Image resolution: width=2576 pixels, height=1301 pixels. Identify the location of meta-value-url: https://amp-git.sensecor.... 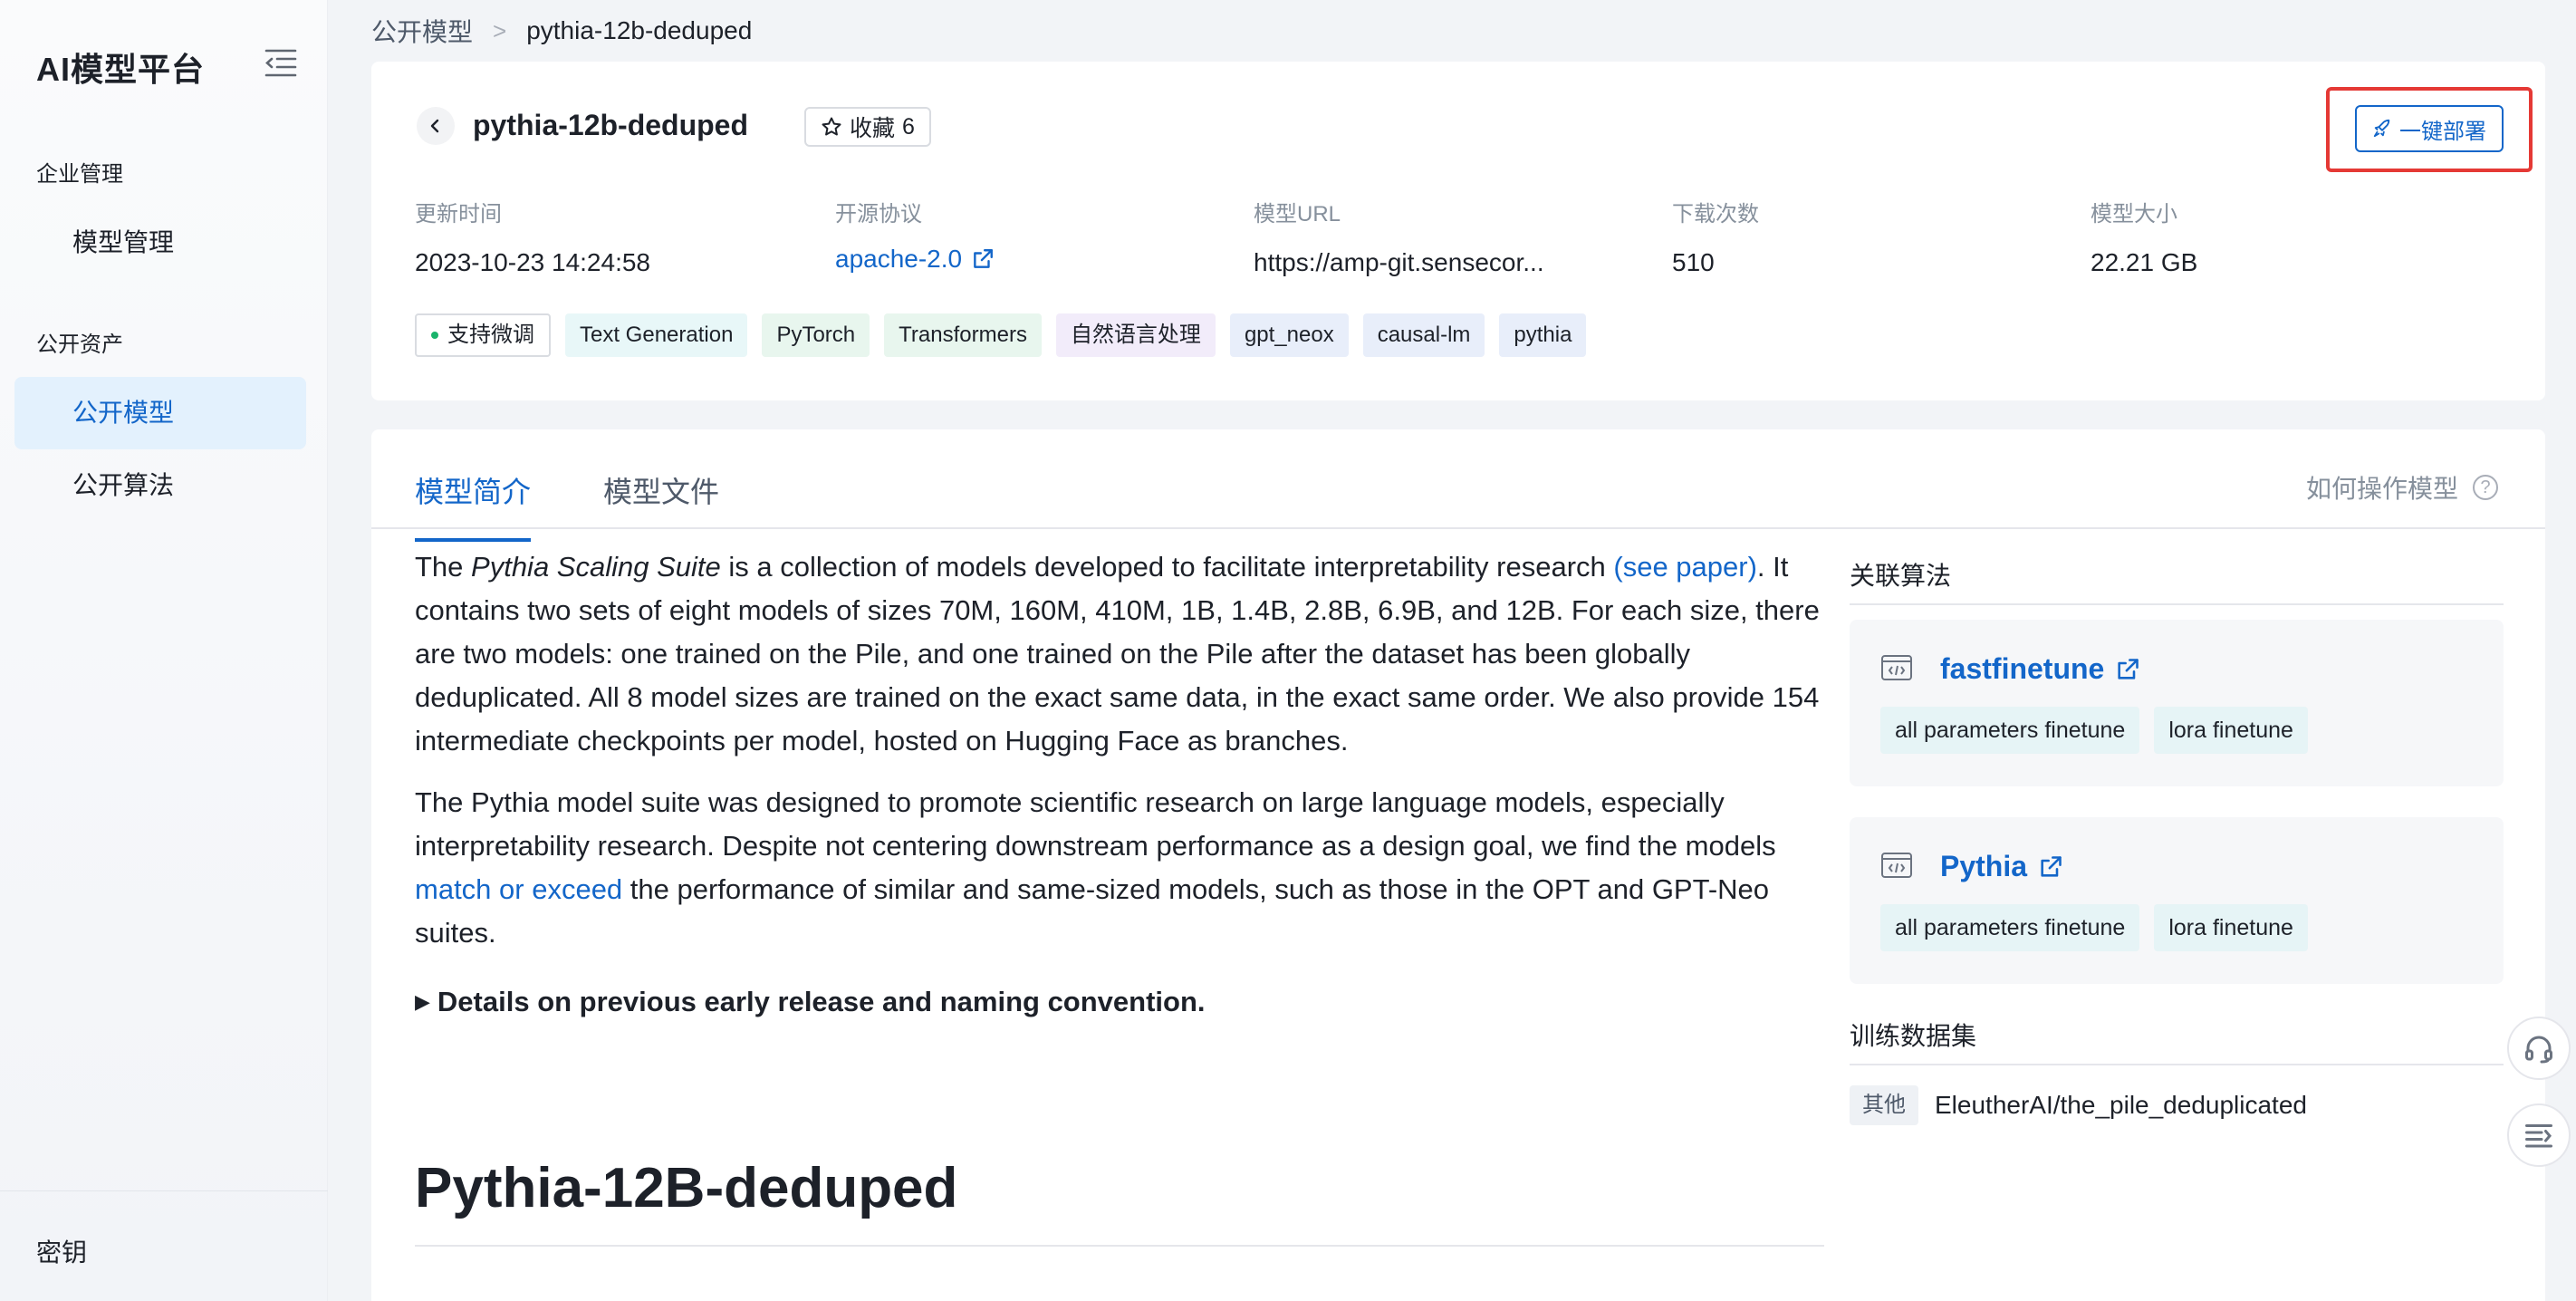
(1399, 262).